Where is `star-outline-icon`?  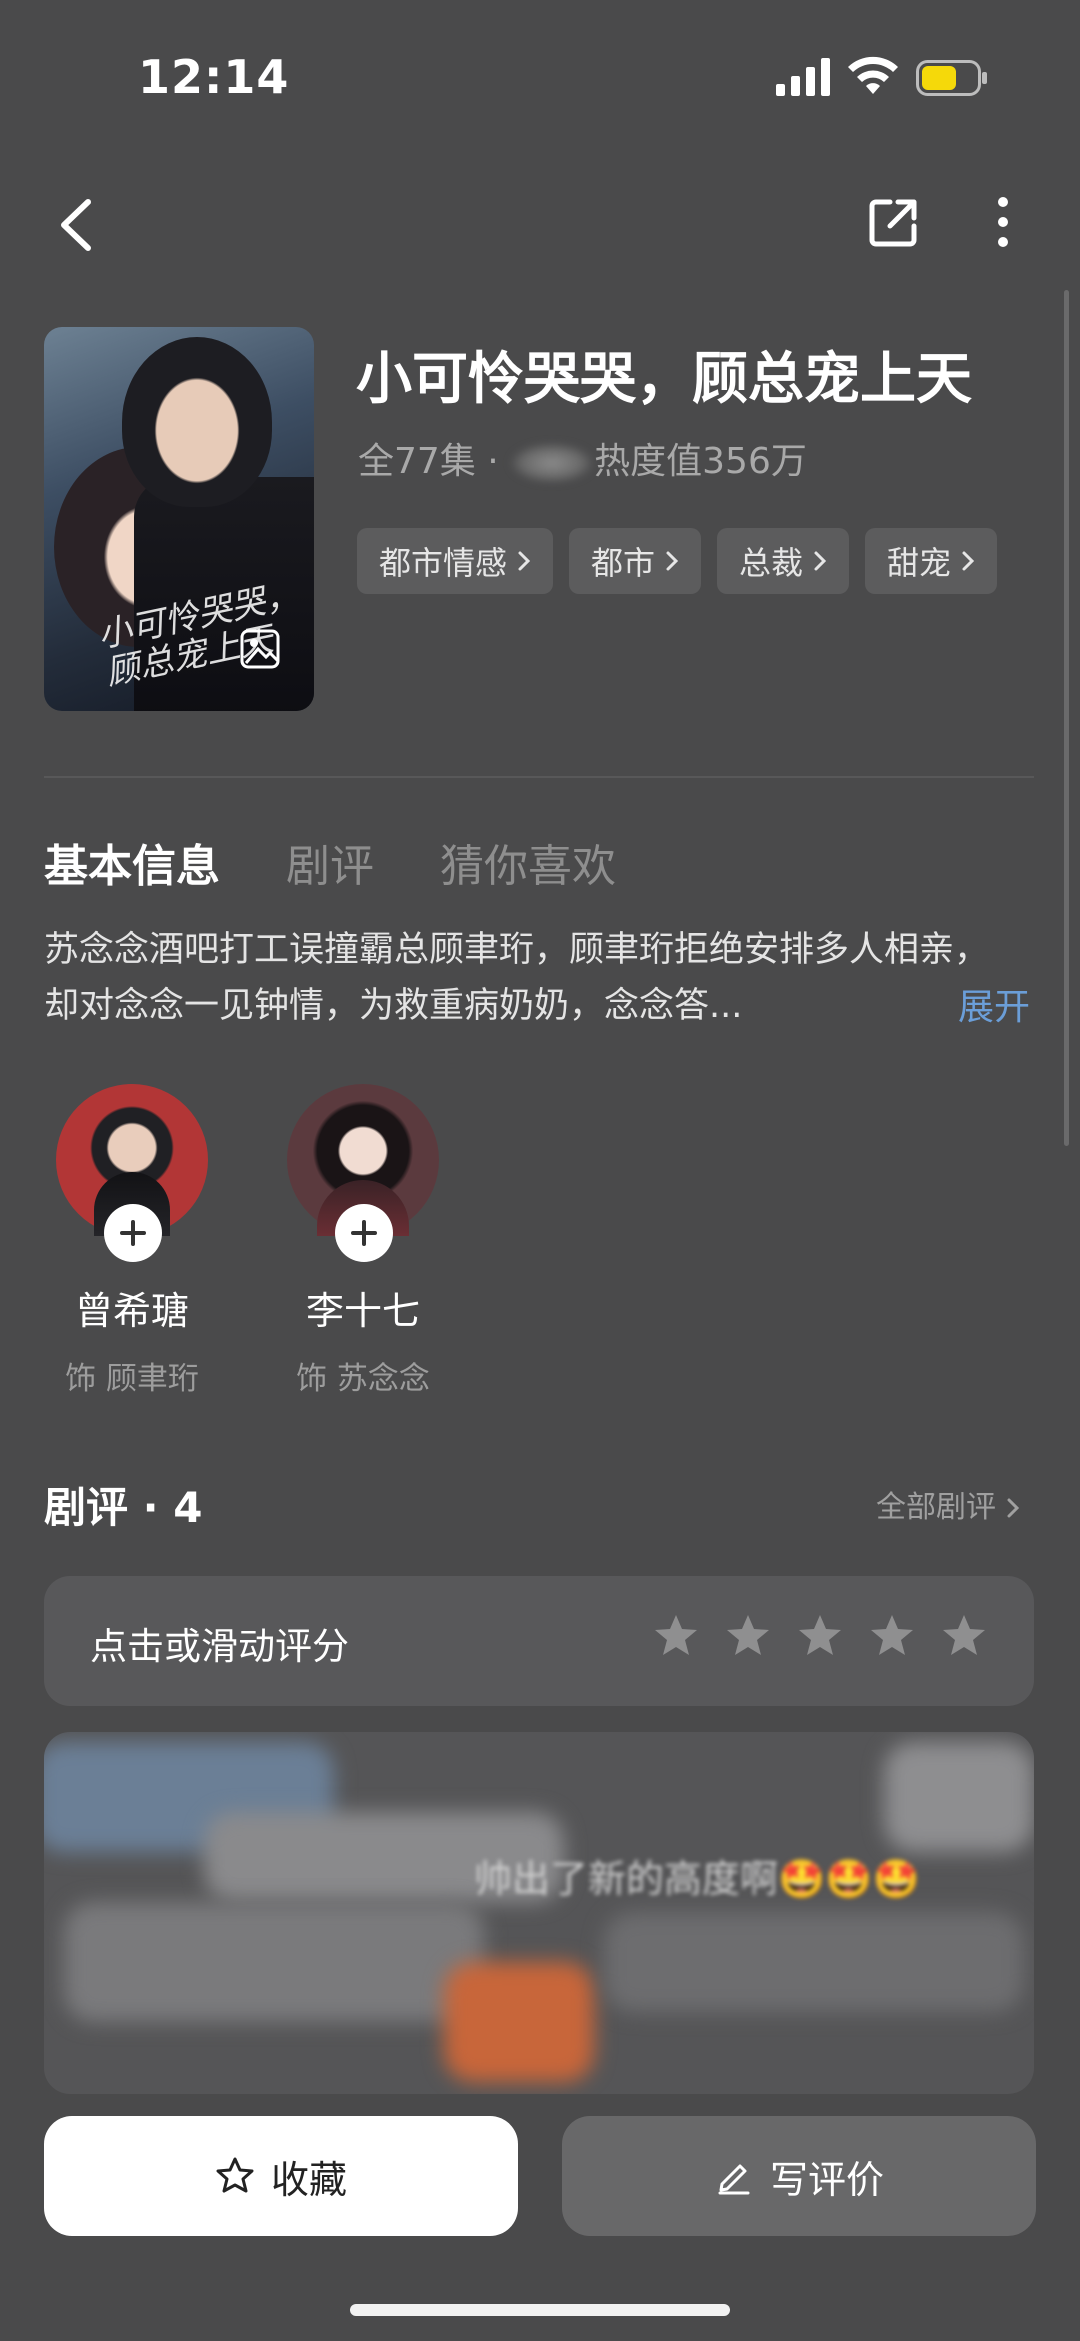 star-outline-icon is located at coordinates (235, 2175).